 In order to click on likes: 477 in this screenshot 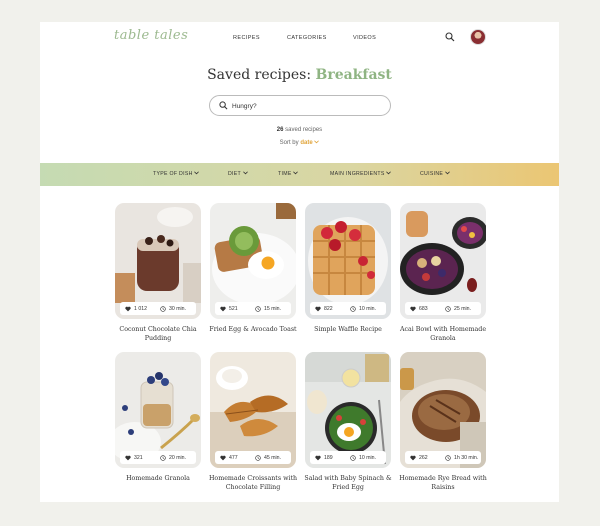, I will do `click(229, 458)`.